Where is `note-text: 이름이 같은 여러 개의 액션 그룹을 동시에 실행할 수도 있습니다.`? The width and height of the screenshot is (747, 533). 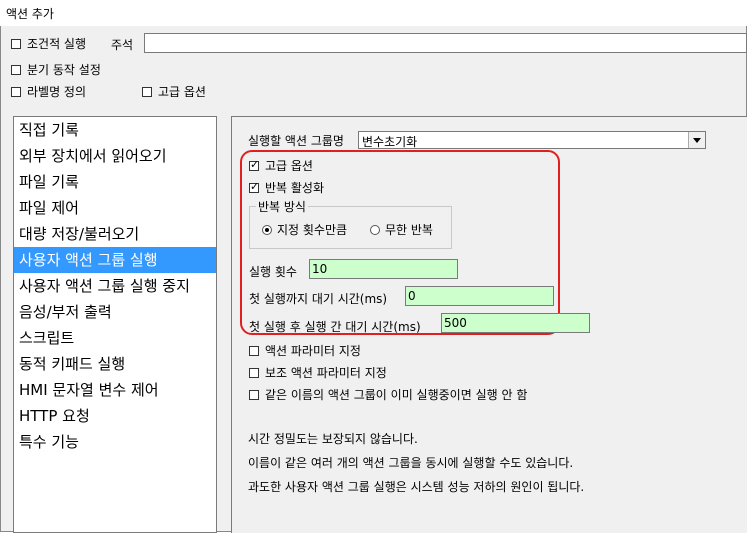
note-text: 이름이 같은 여러 개의 액션 그룹을 동시에 실행할 수도 있습니다. is located at coordinates (411, 463).